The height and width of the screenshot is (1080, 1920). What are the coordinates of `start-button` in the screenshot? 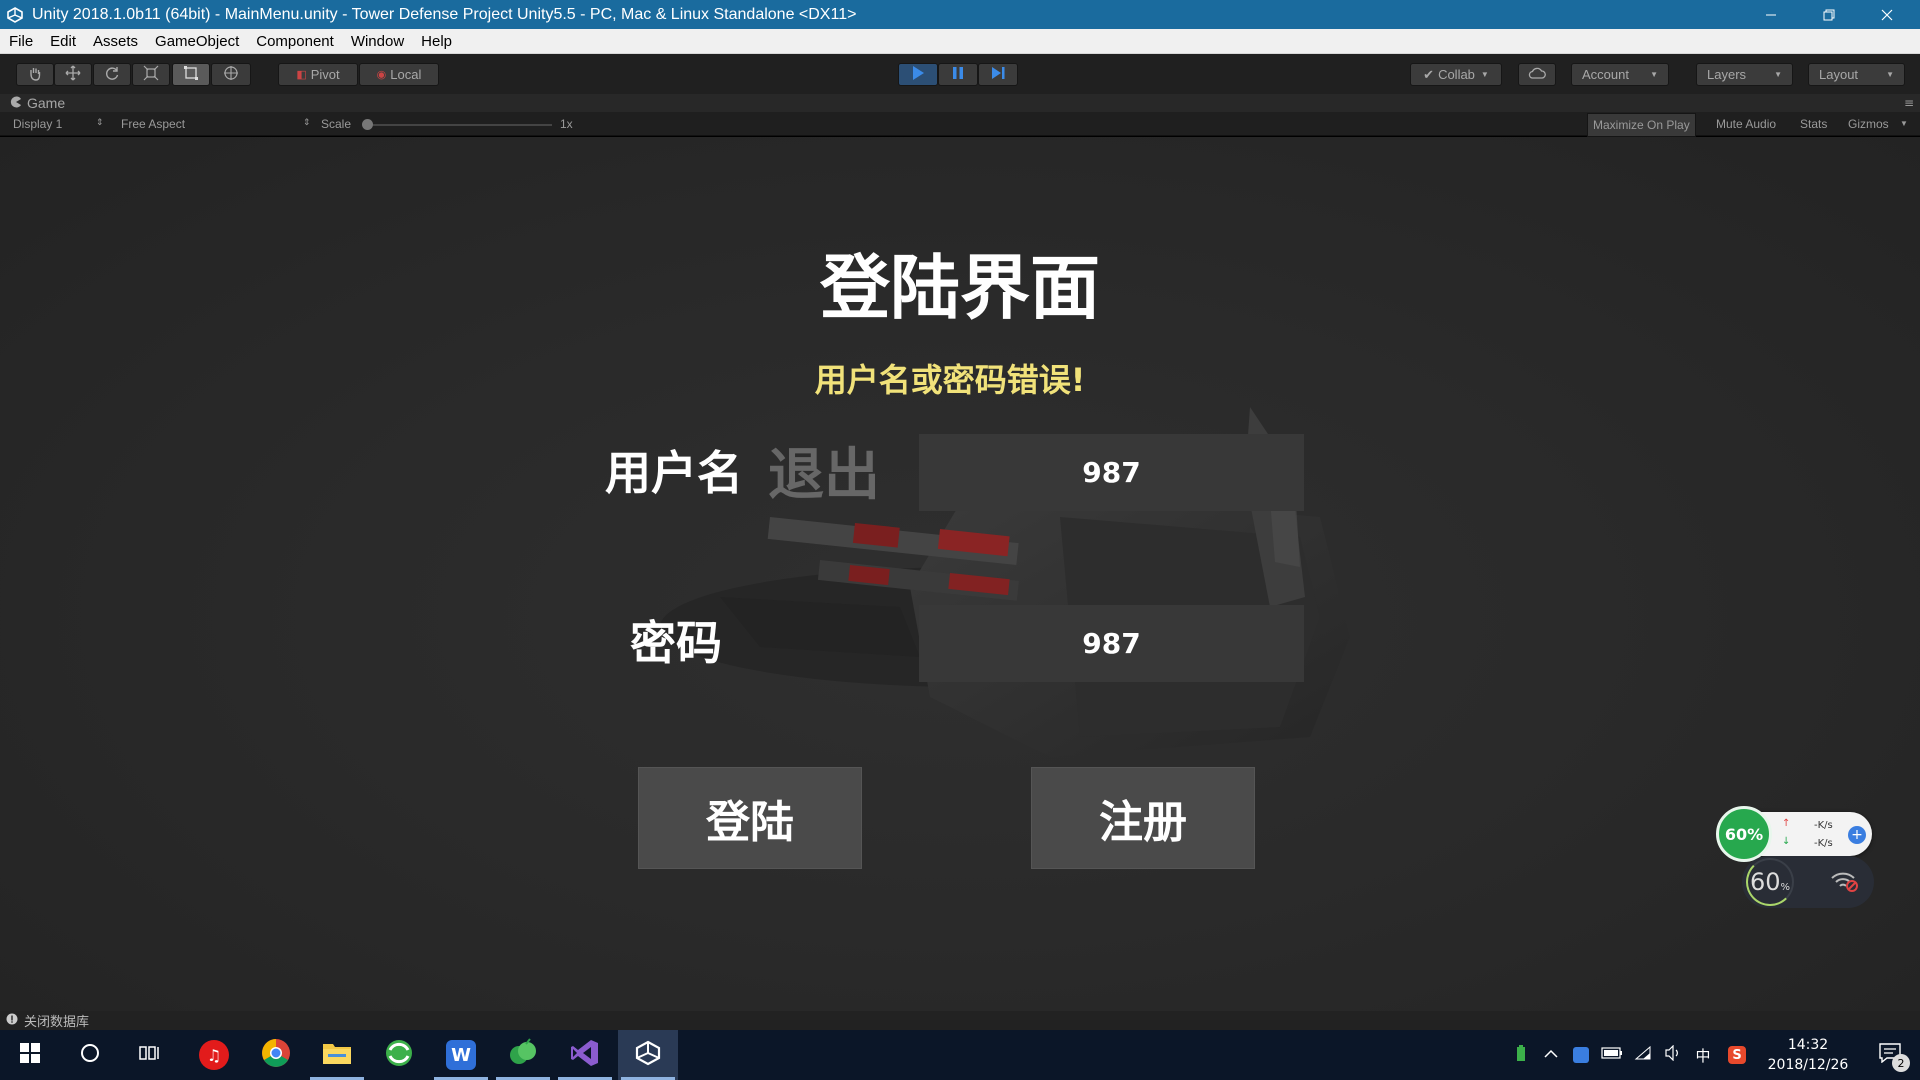 It's located at (30, 1055).